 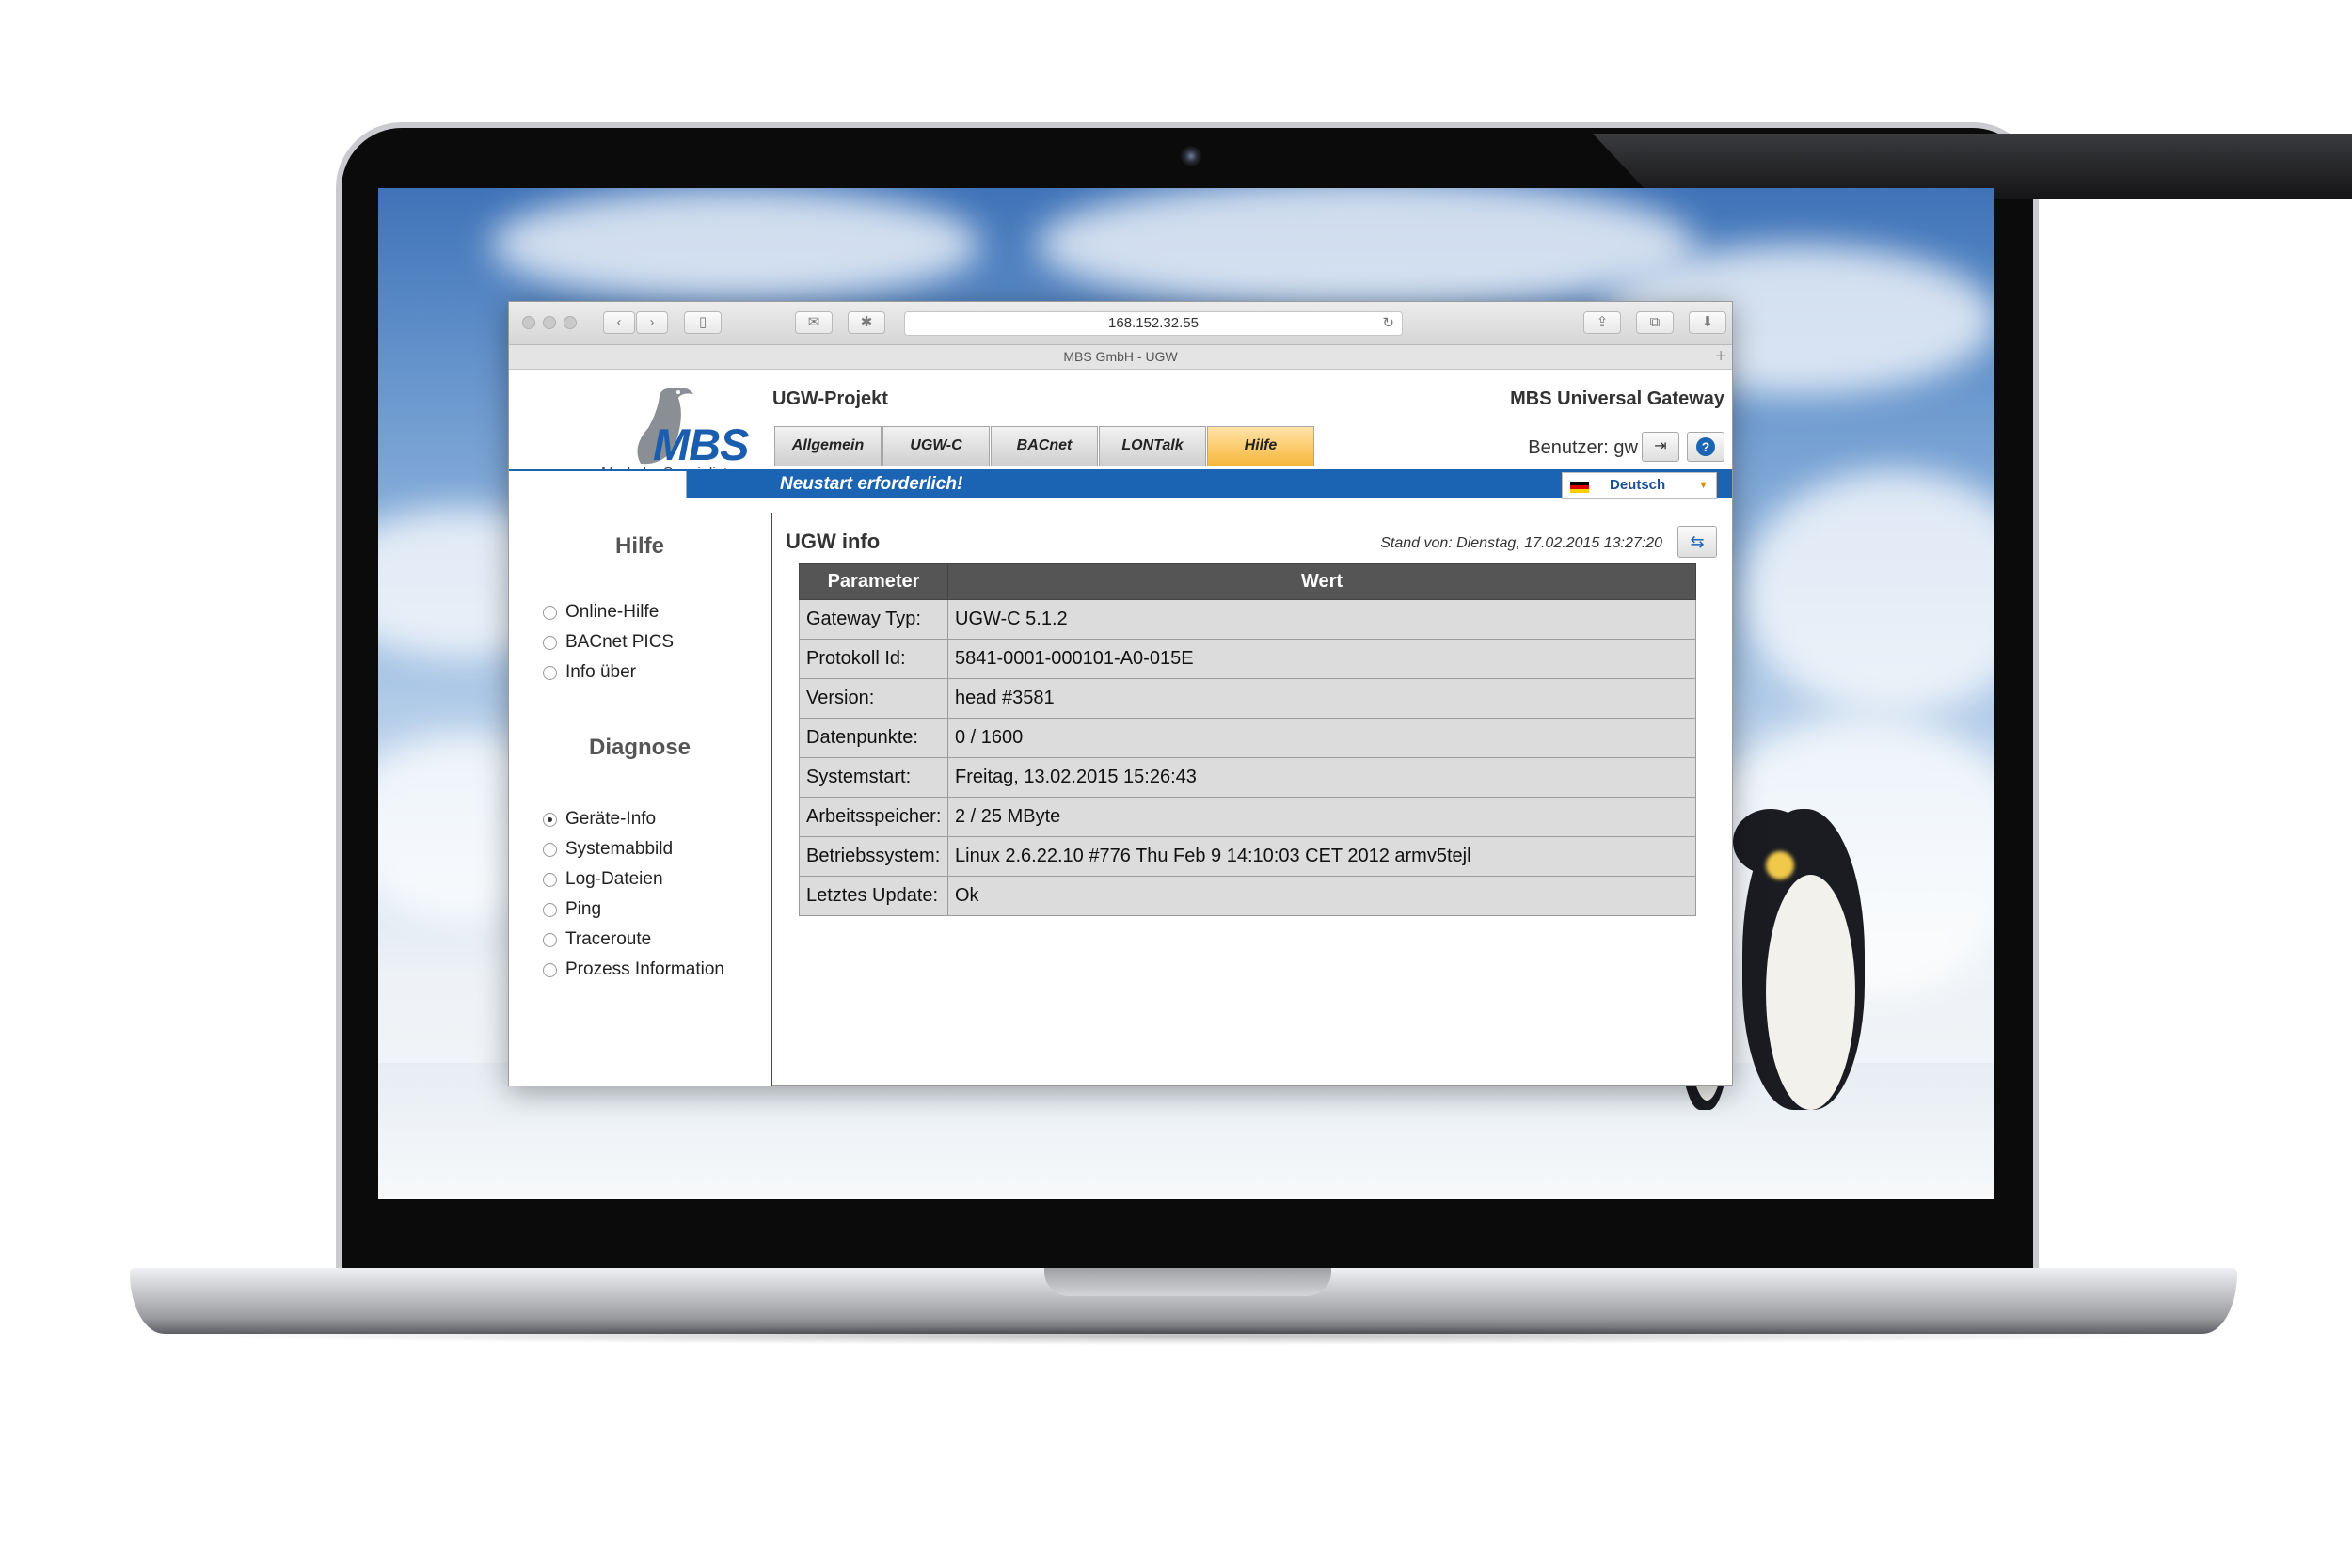 I want to click on sidebar-item-ping: Ping, so click(x=657, y=910).